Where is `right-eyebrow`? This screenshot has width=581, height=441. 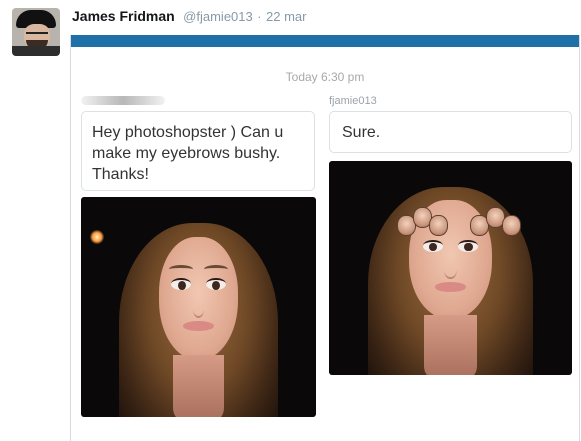
right-eyebrow is located at coordinates (216, 269).